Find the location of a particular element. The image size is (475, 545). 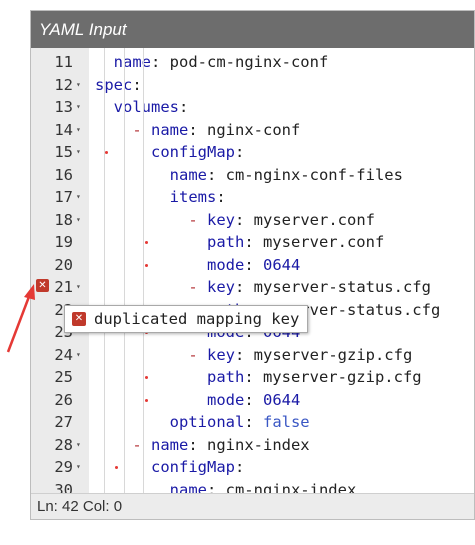

red-arrow-annotation is located at coordinates (20, 318).